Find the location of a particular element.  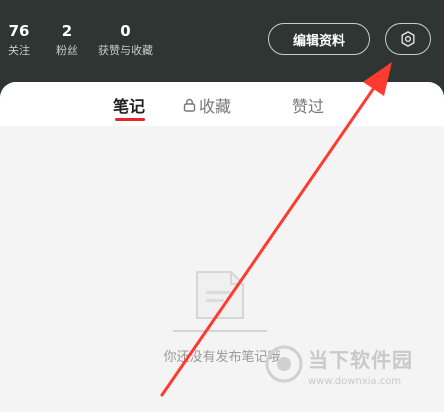

tab-collections: 收藏 is located at coordinates (207, 105).